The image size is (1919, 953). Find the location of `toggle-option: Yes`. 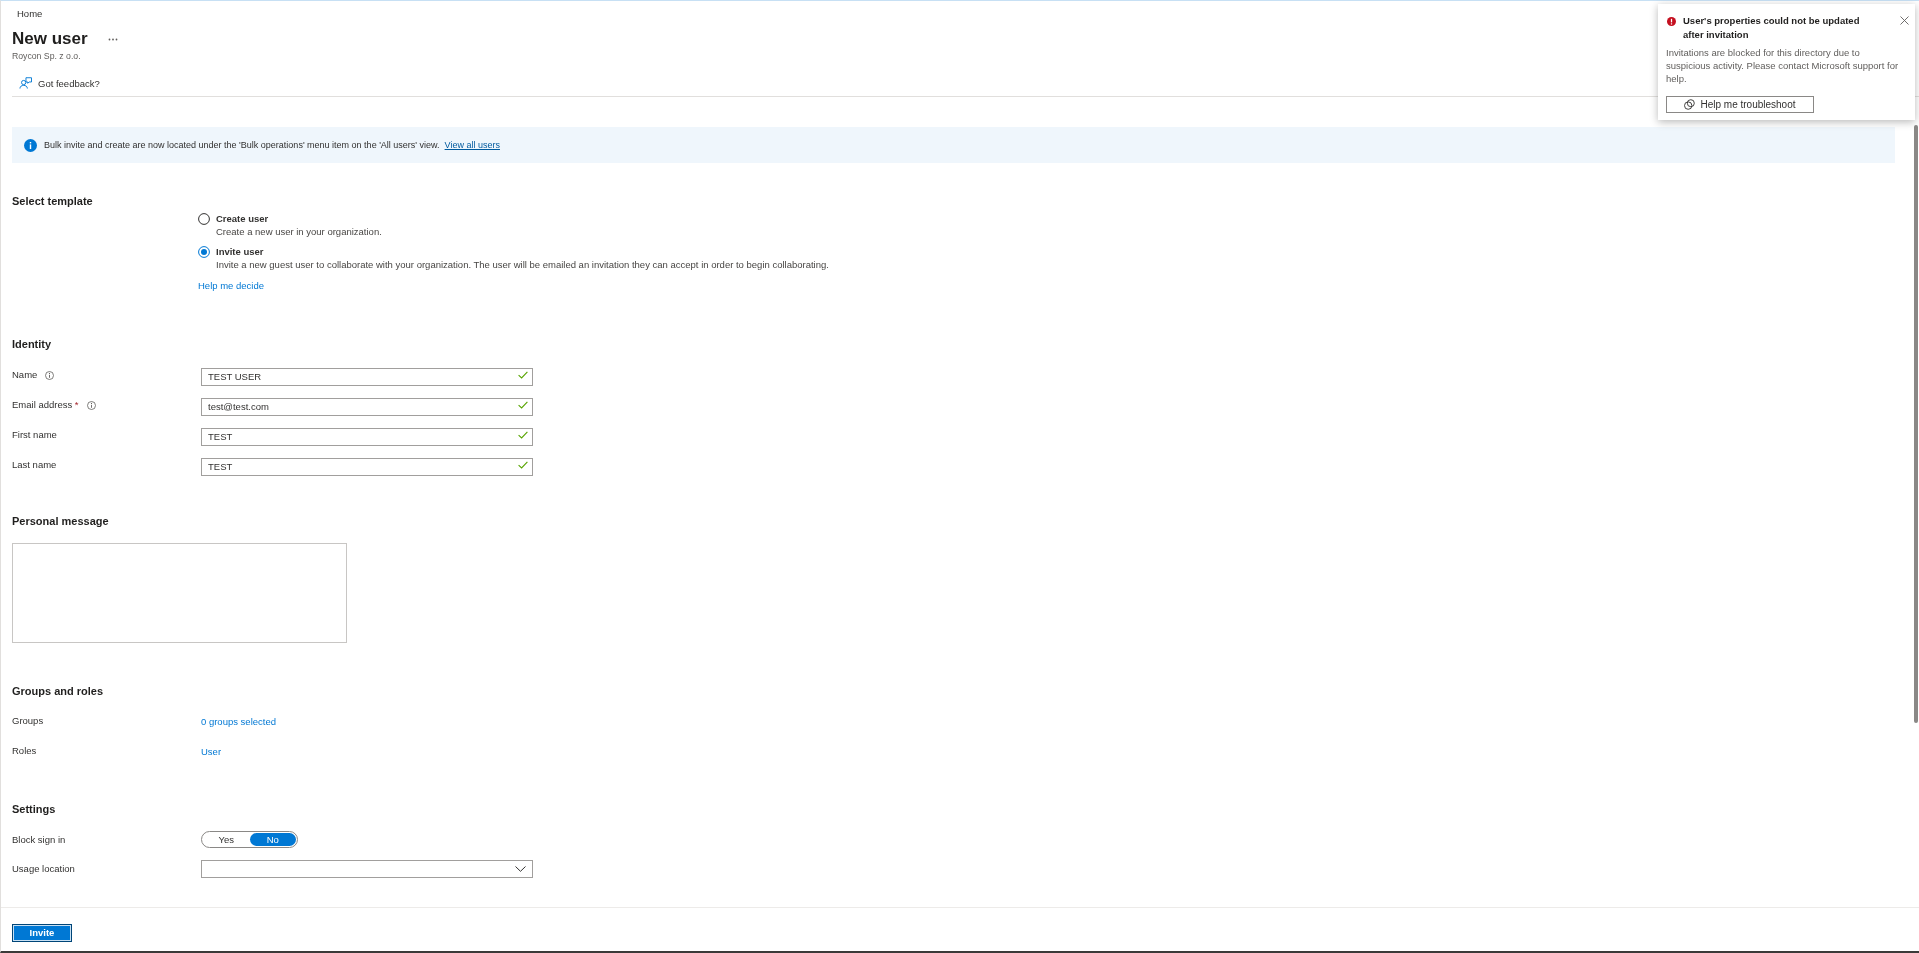

toggle-option: Yes is located at coordinates (226, 839).